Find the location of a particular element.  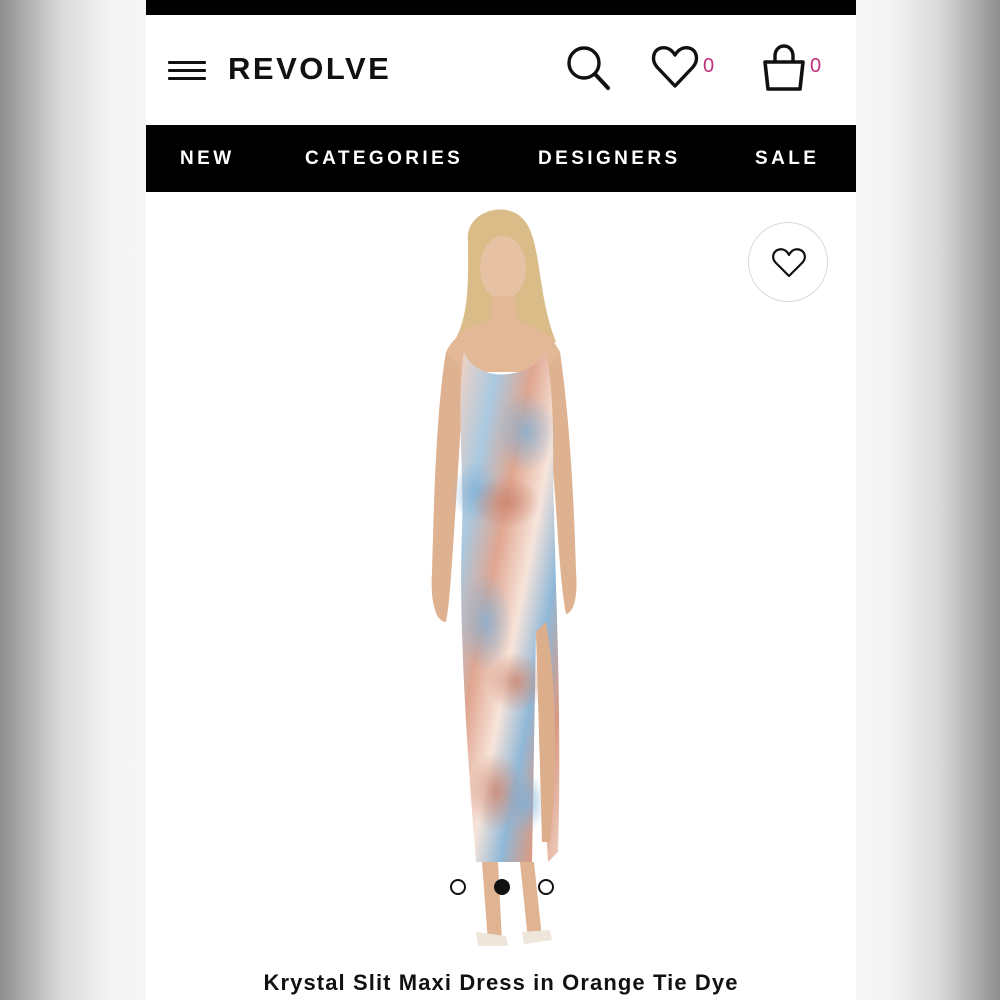

carousel-pagination is located at coordinates (505, 887).